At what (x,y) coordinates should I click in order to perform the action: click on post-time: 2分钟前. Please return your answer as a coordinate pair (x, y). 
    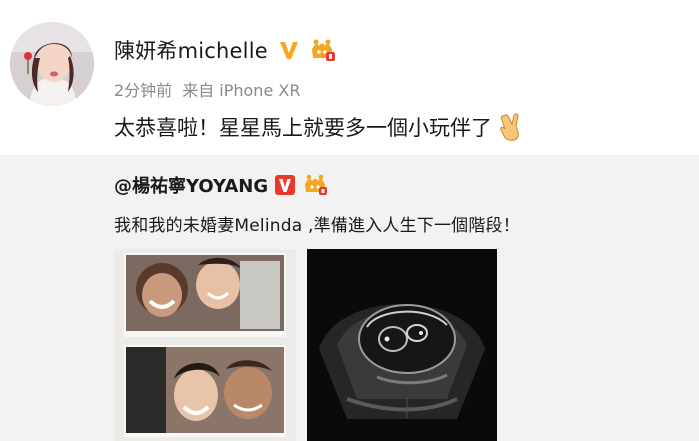
    Looking at the image, I should click on (143, 89).